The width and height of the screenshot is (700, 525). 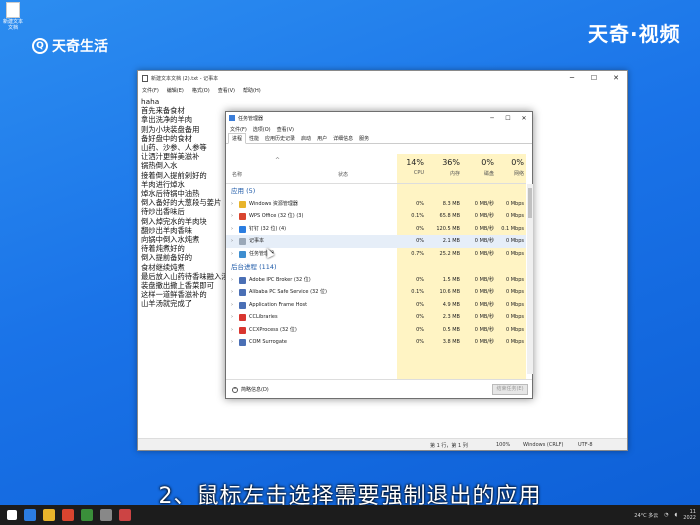 I want to click on header-net: 网络, so click(x=509, y=173).